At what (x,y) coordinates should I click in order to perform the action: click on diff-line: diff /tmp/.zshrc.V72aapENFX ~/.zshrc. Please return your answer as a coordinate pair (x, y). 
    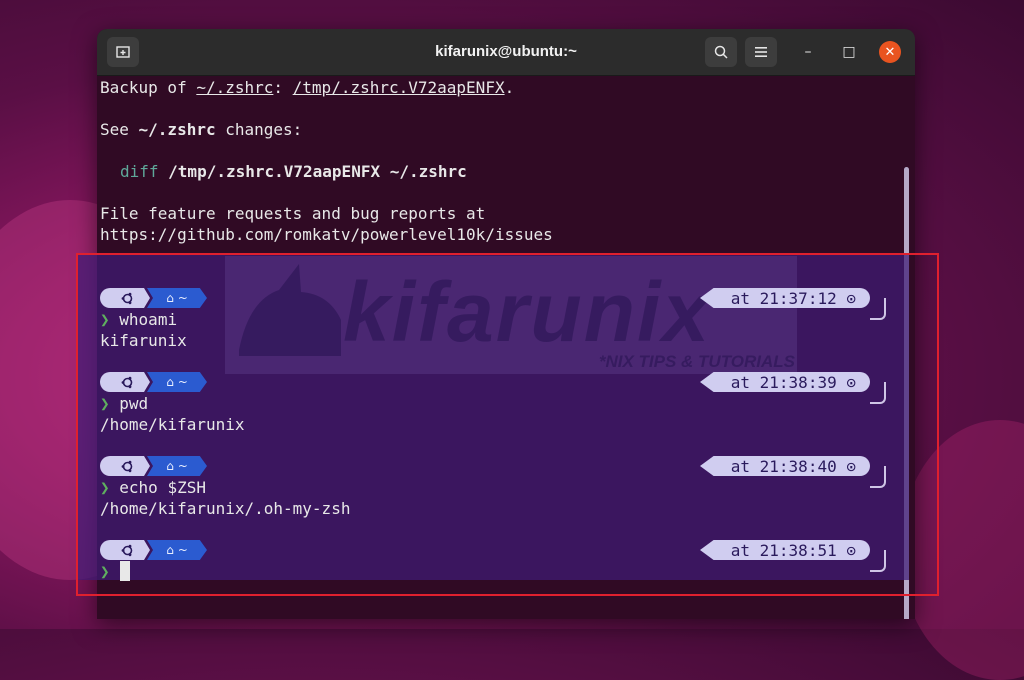
    Looking at the image, I should click on (293, 171).